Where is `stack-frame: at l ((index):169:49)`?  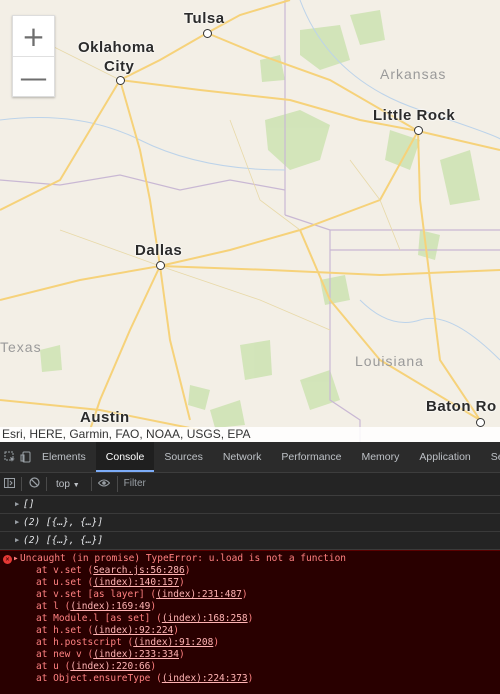
stack-frame: at l ((index):169:49) is located at coordinates (250, 607).